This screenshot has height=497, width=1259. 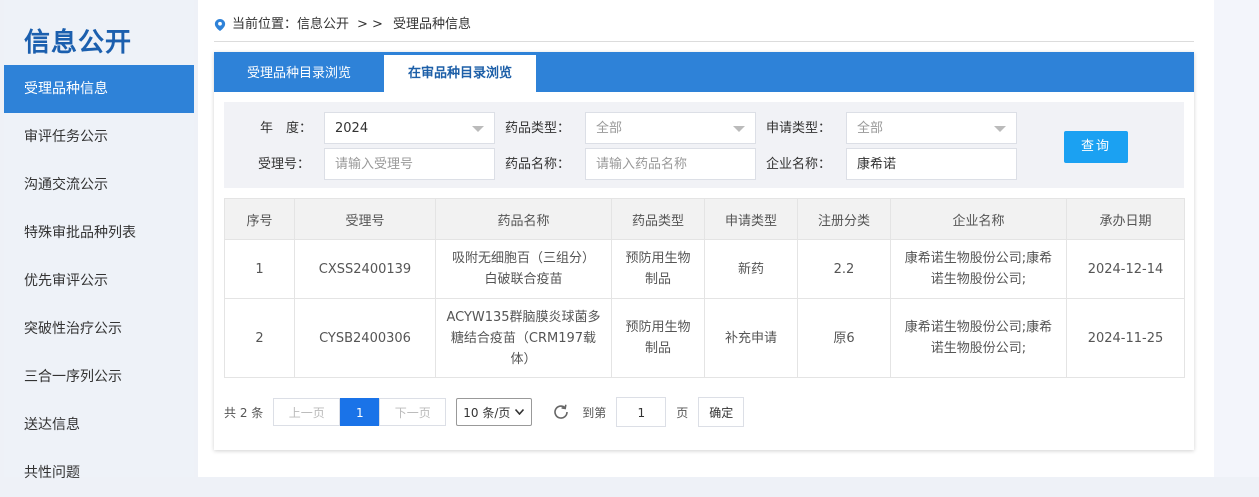 I want to click on sidebar-item-common-issues: 共性问题, so click(x=99, y=473).